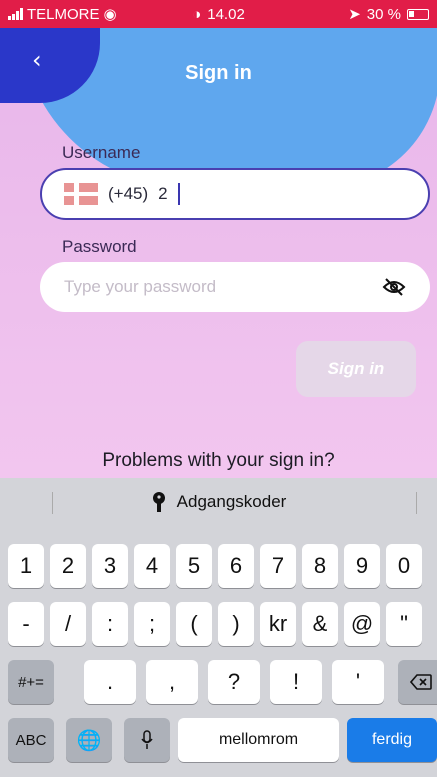 The width and height of the screenshot is (437, 777). What do you see at coordinates (320, 566) in the screenshot?
I see `key-7: 8` at bounding box center [320, 566].